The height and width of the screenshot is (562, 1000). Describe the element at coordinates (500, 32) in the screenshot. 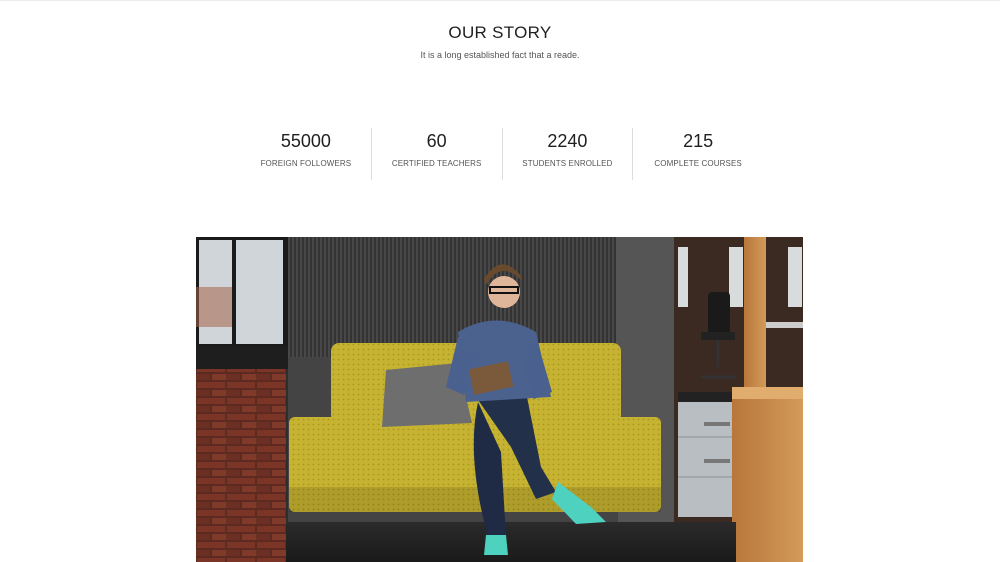

I see `section-title: OUR STORY` at that location.